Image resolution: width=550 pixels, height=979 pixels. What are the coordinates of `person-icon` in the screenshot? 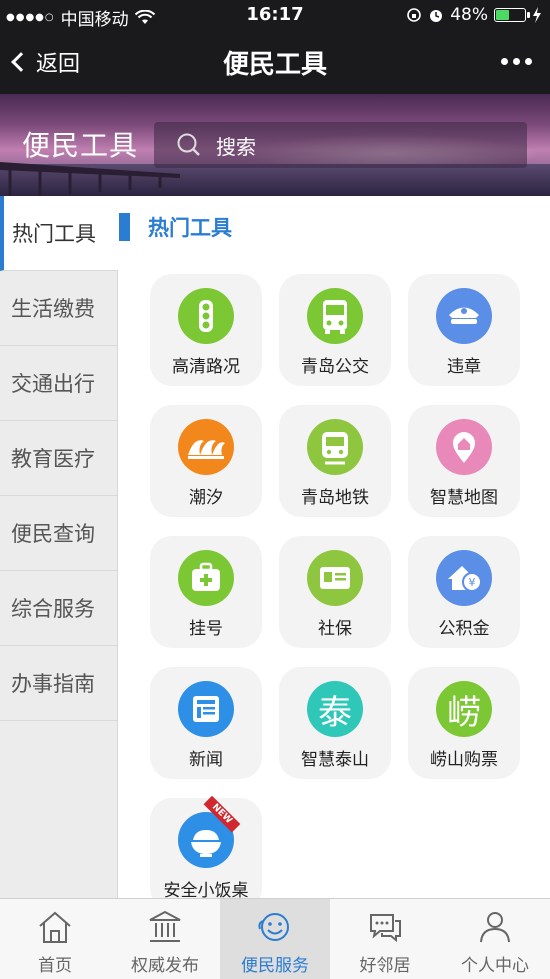 It's located at (495, 927).